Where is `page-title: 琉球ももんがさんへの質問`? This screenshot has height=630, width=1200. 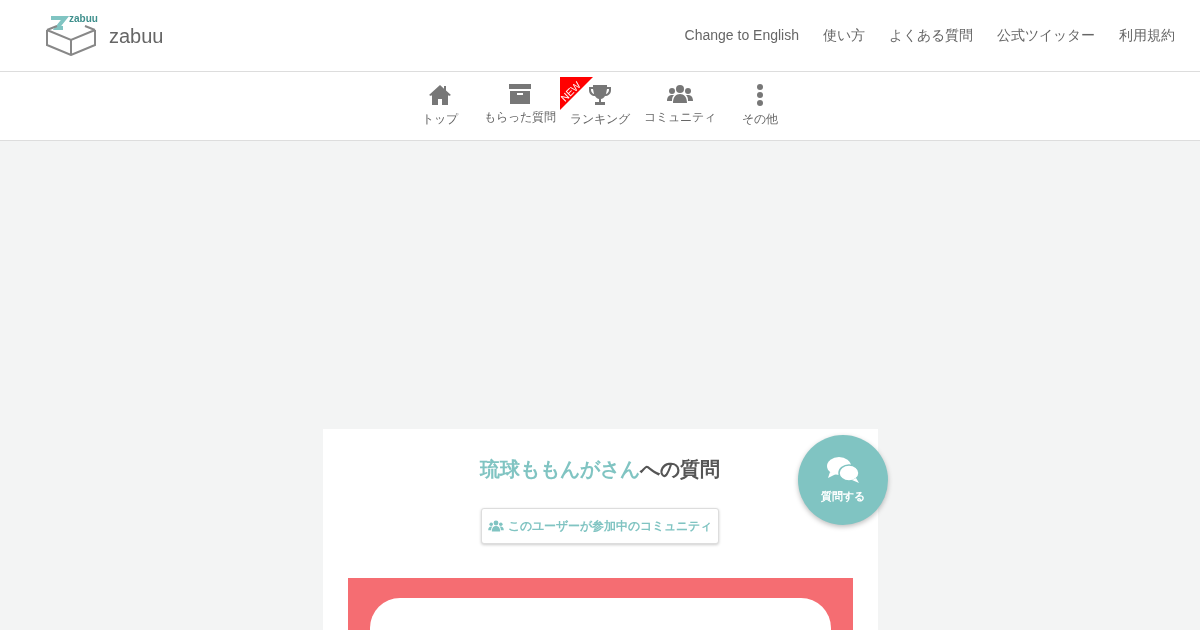 page-title: 琉球ももんがさんへの質問 is located at coordinates (600, 469).